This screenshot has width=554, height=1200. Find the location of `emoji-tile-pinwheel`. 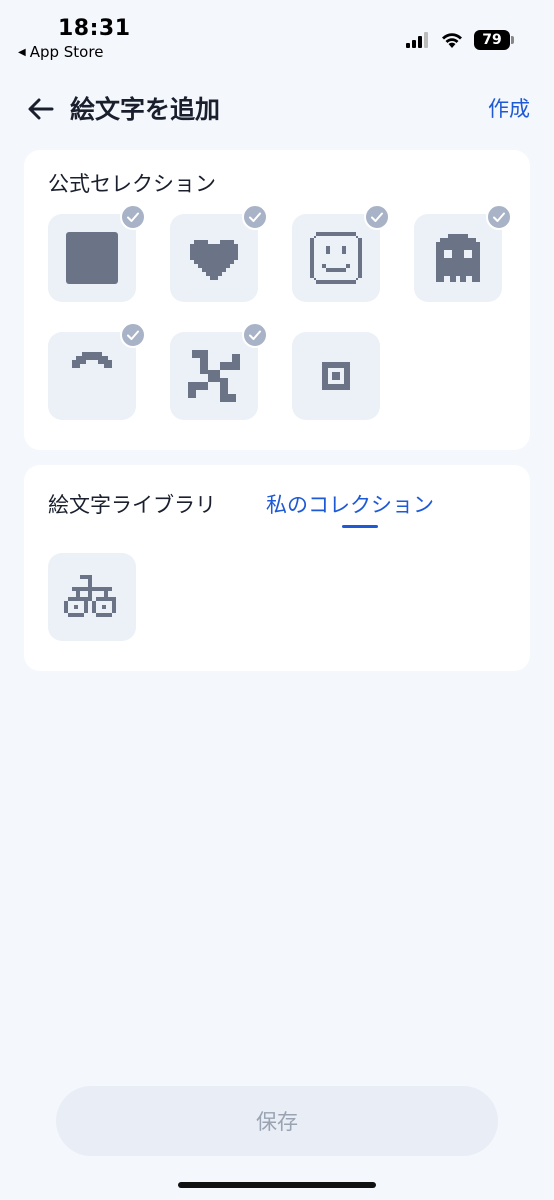

emoji-tile-pinwheel is located at coordinates (219, 371).